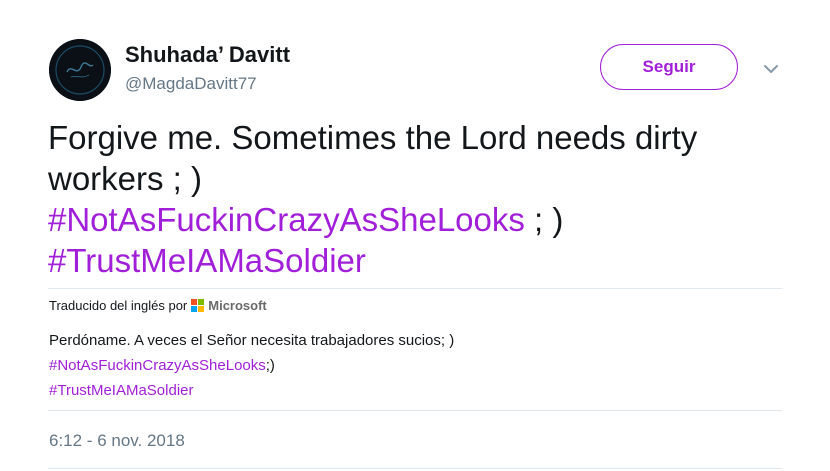  Describe the element at coordinates (669, 67) in the screenshot. I see `follow-button: Seguir` at that location.